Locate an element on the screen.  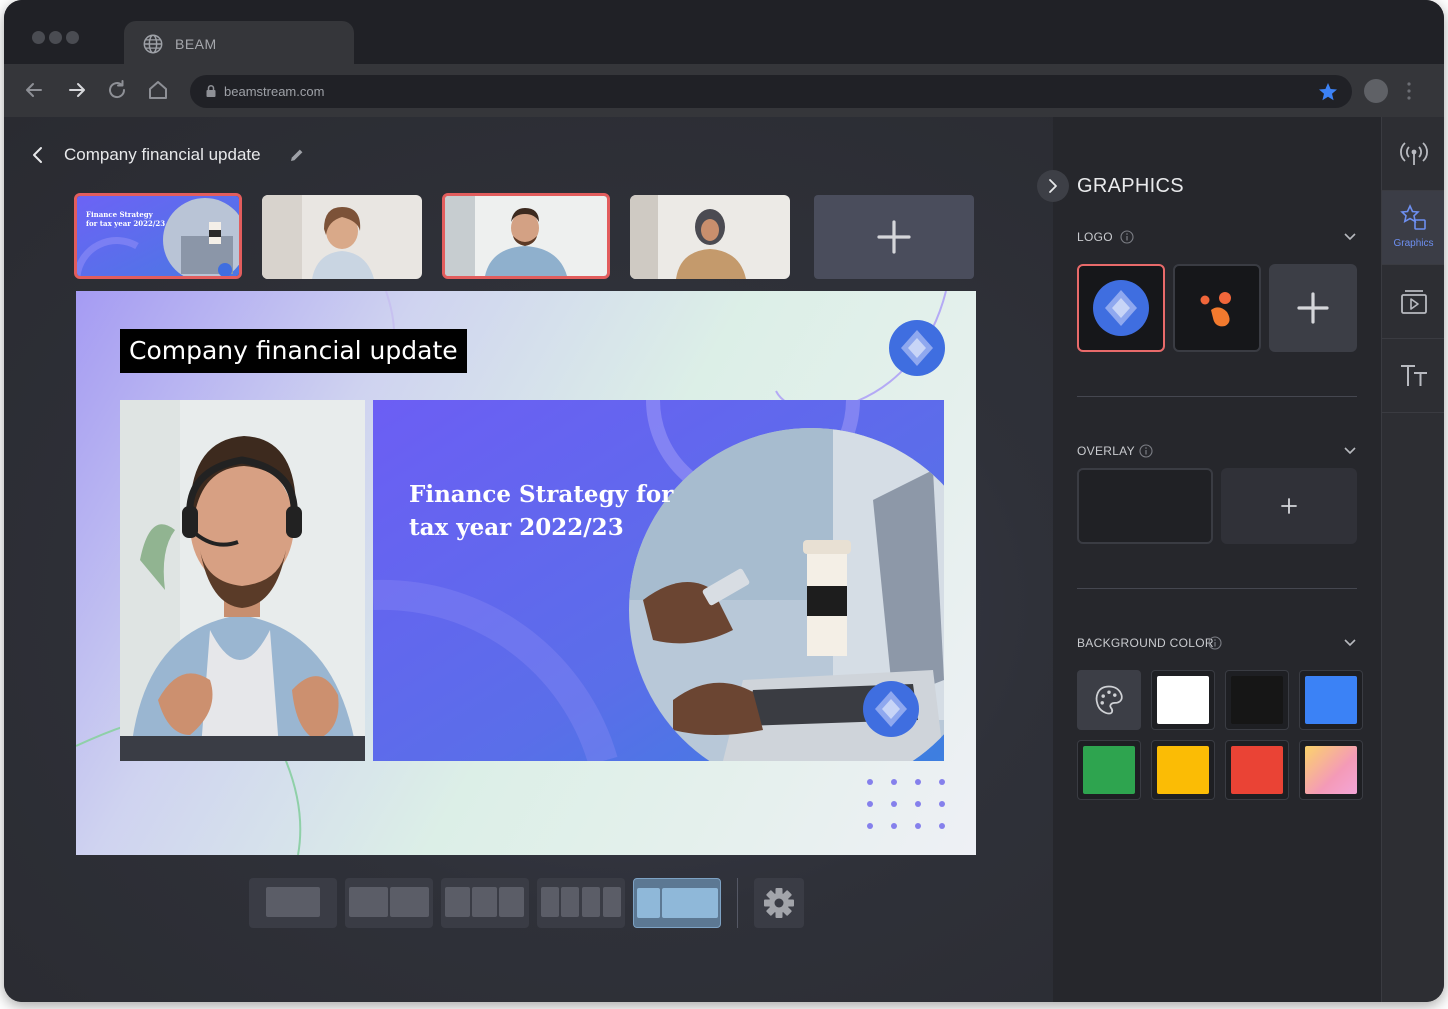
add-logo-button is located at coordinates (1313, 308).